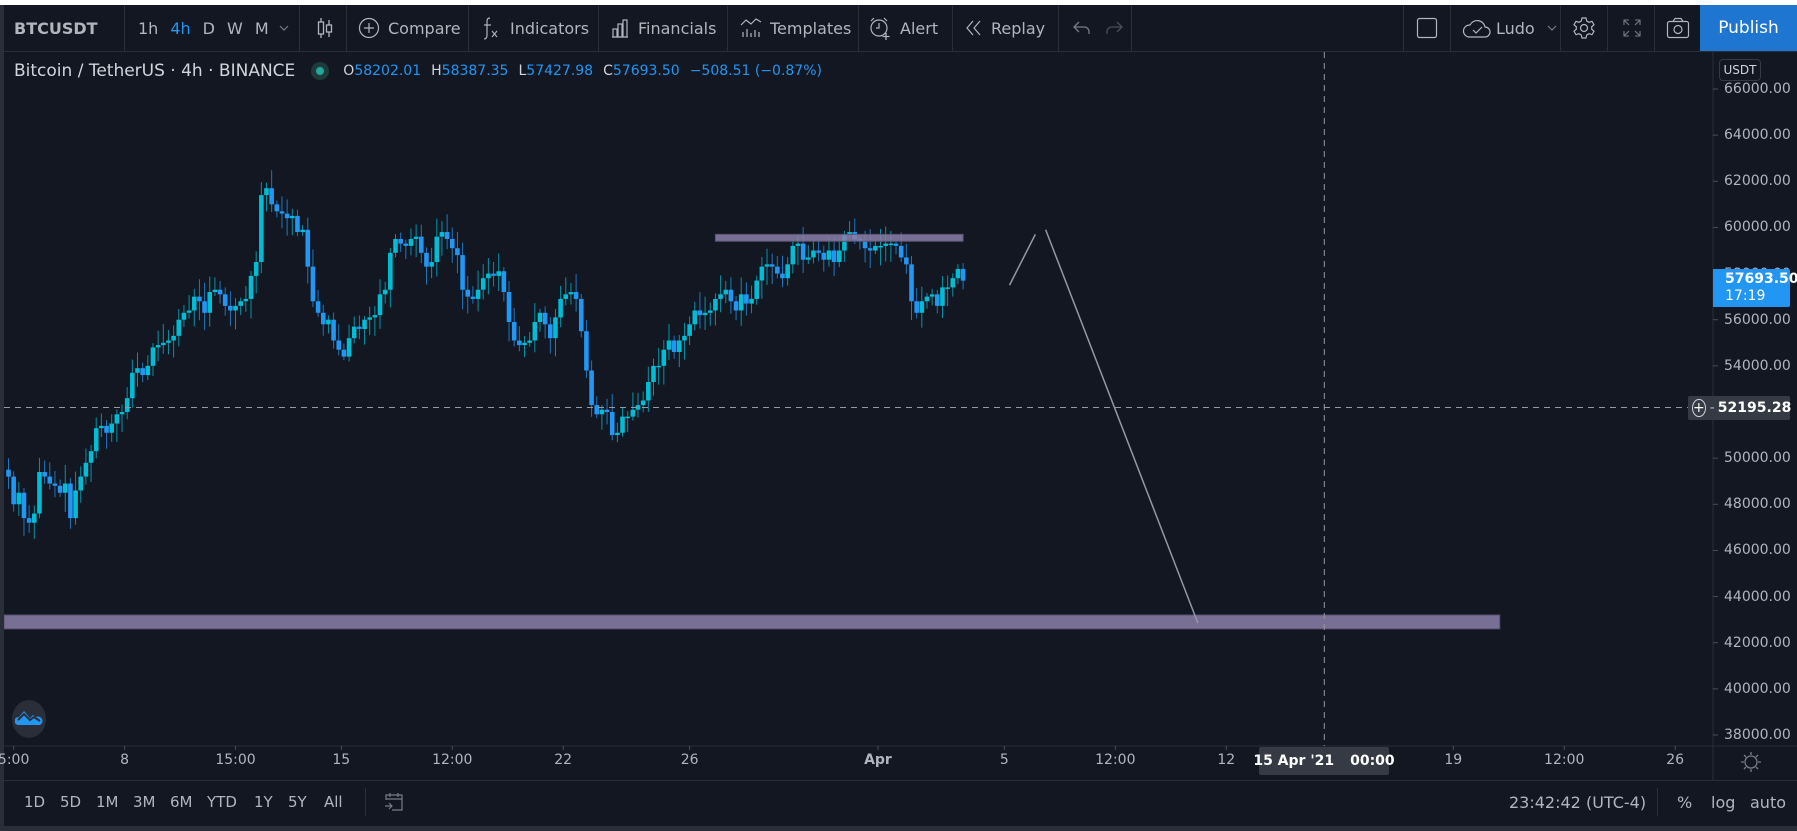 The image size is (1797, 831). I want to click on calendar-arrow-icon, so click(394, 804).